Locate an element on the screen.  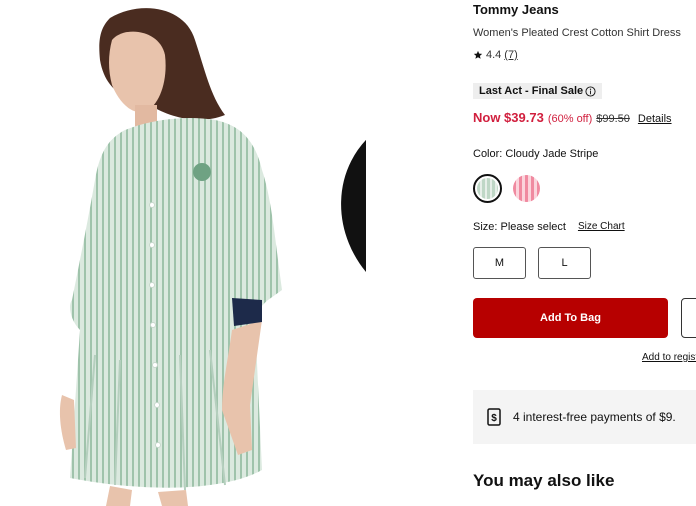
size-label-row: Size: Please select Size Chart is located at coordinates (549, 227).